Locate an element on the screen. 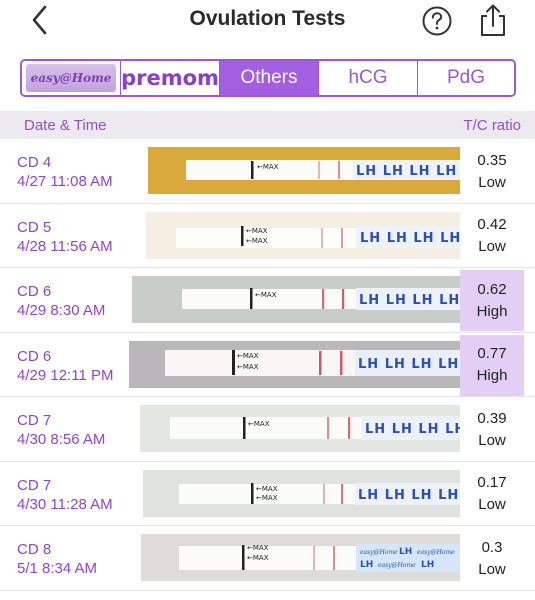  test-datetime: 4/28 11:56 AM is located at coordinates (65, 246).